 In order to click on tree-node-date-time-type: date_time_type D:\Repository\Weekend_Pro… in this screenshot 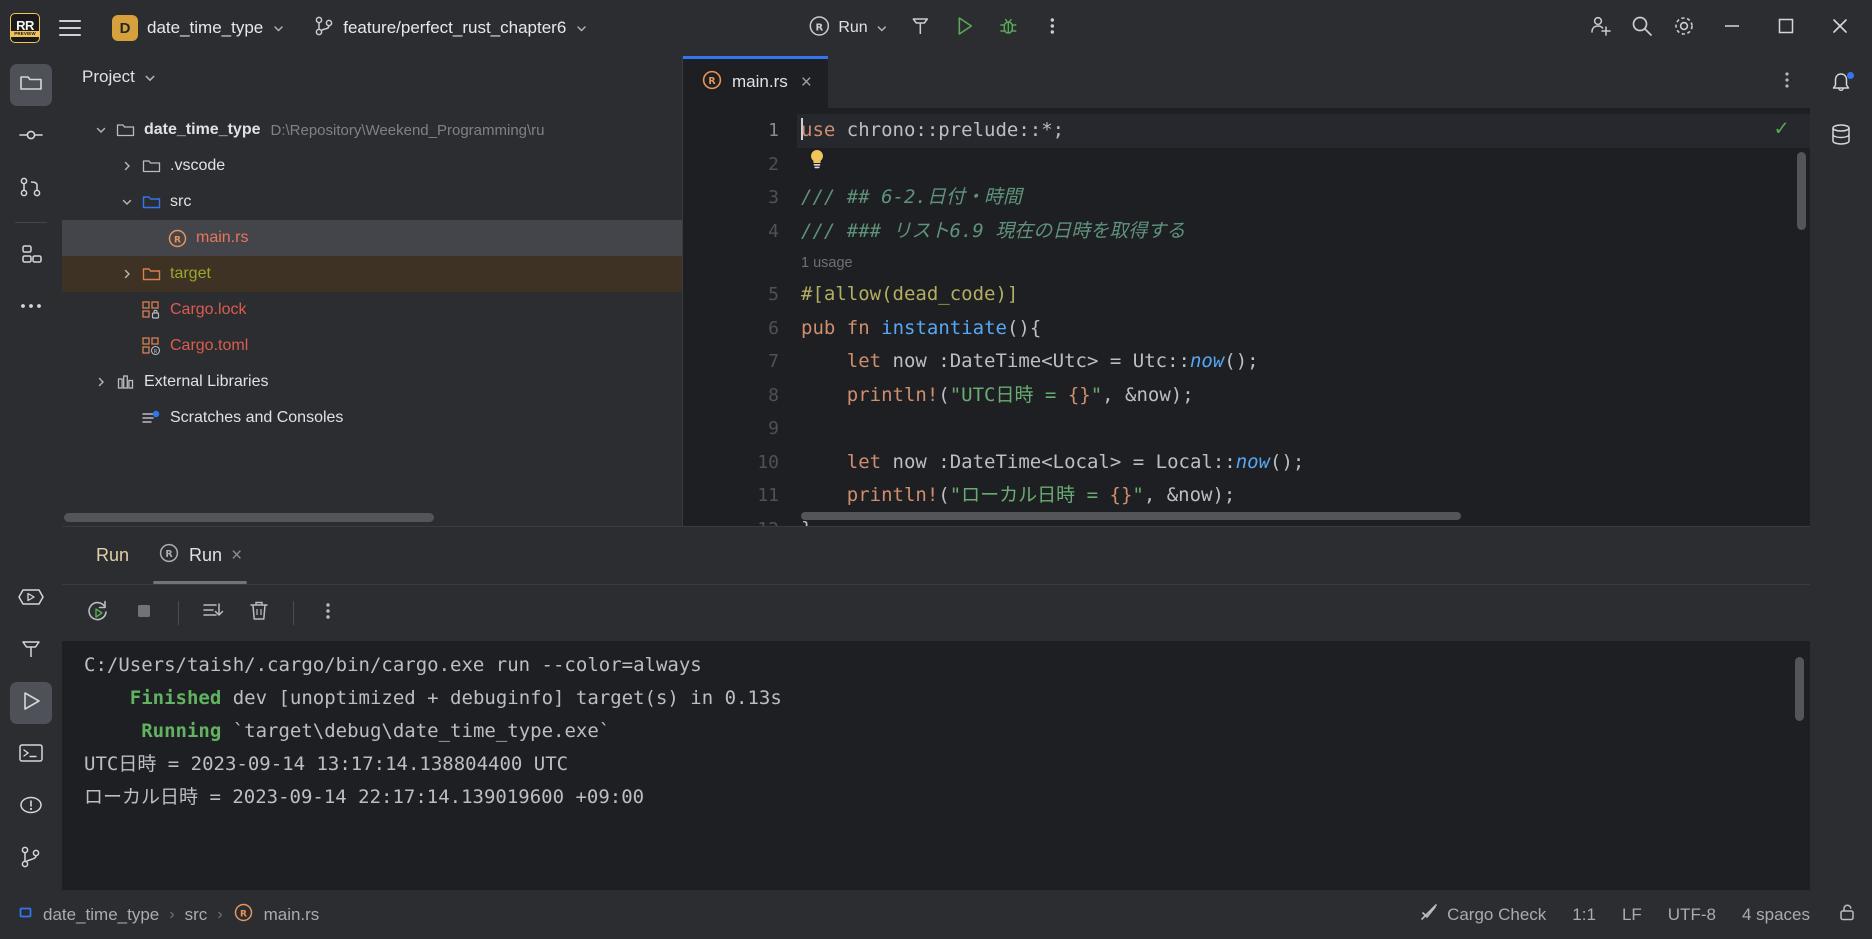, I will do `click(372, 130)`.